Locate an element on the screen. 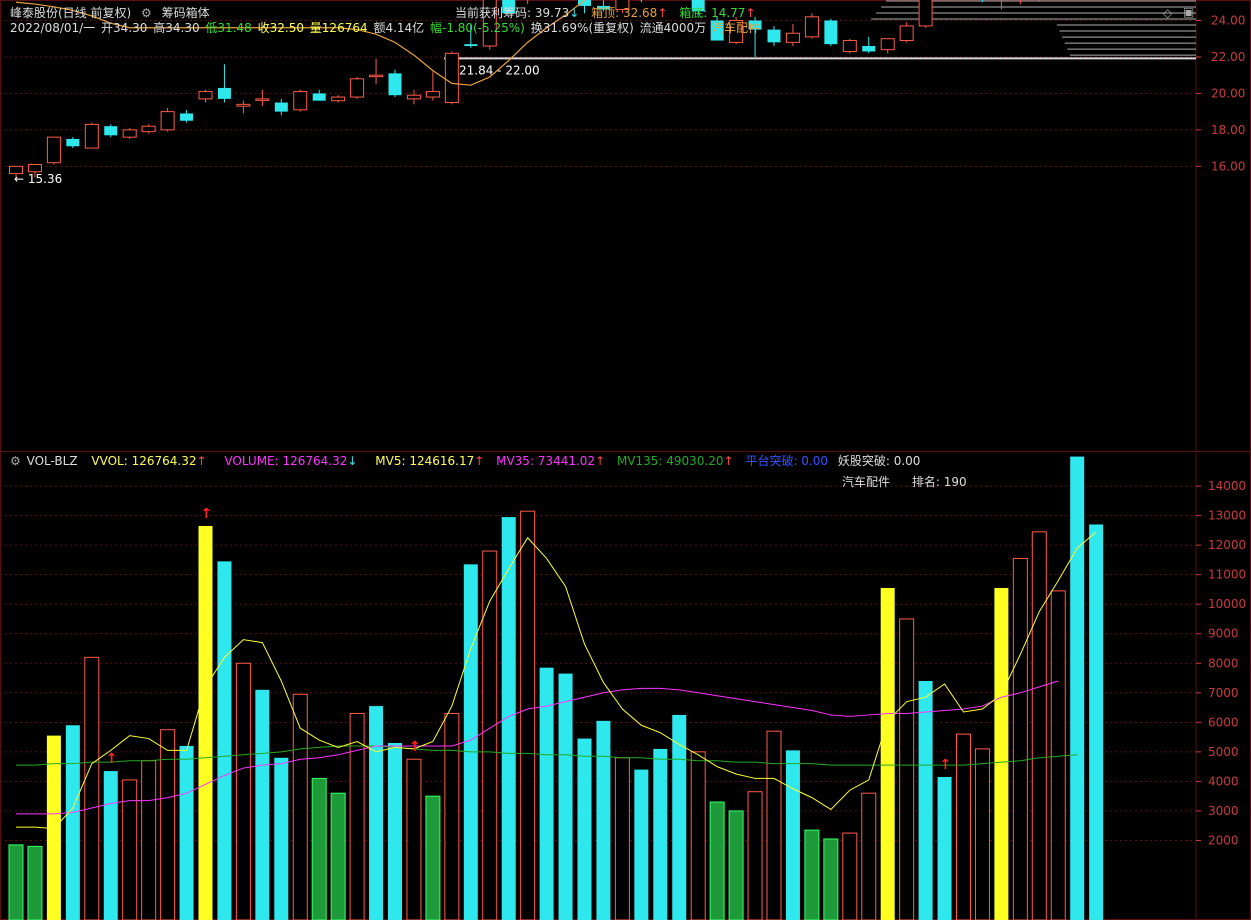 The image size is (1251, 920). mv35-label: MV35: 73441.02 is located at coordinates (546, 461).